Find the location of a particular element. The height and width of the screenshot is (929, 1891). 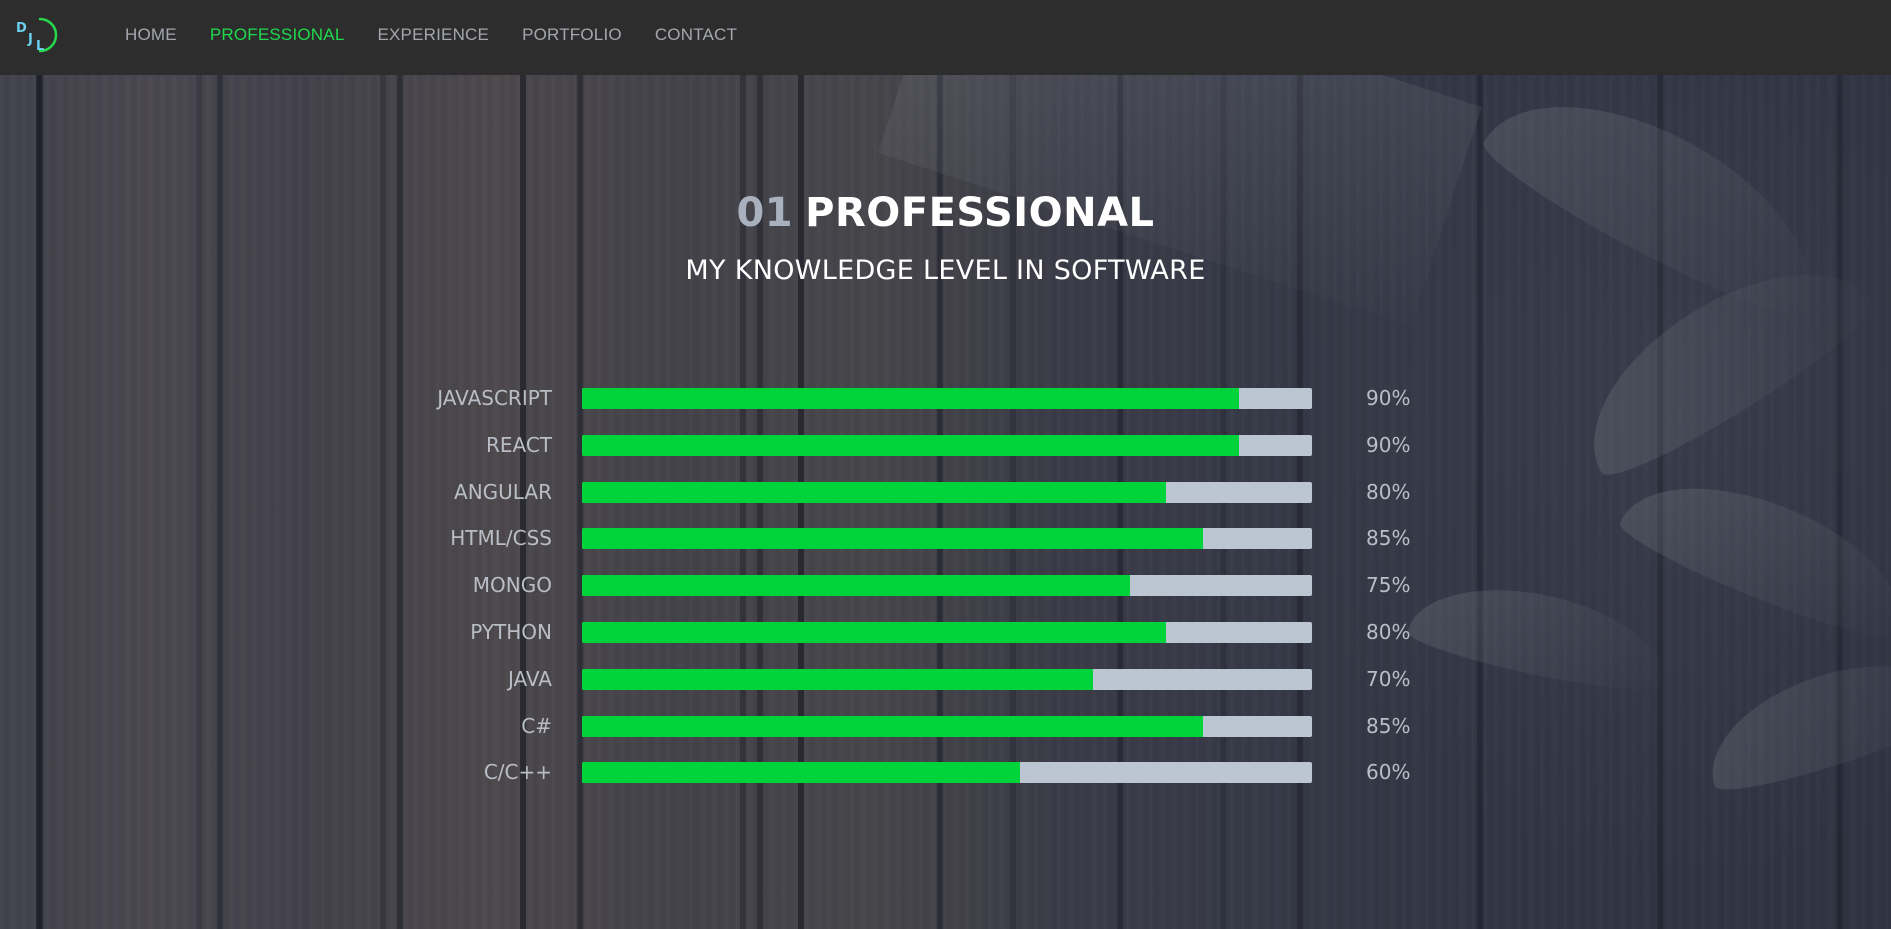

skill-name: MONGO is located at coordinates (512, 585).